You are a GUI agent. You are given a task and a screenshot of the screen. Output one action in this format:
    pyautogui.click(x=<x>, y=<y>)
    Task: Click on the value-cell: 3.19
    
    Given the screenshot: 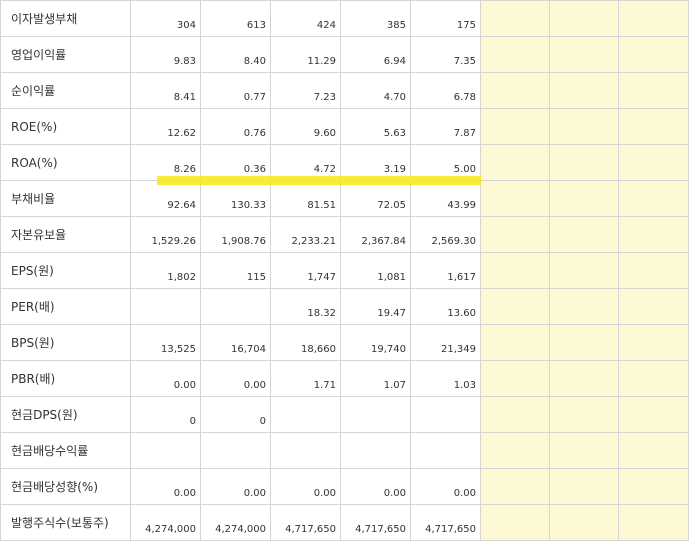 What is the action you would take?
    pyautogui.click(x=375, y=162)
    